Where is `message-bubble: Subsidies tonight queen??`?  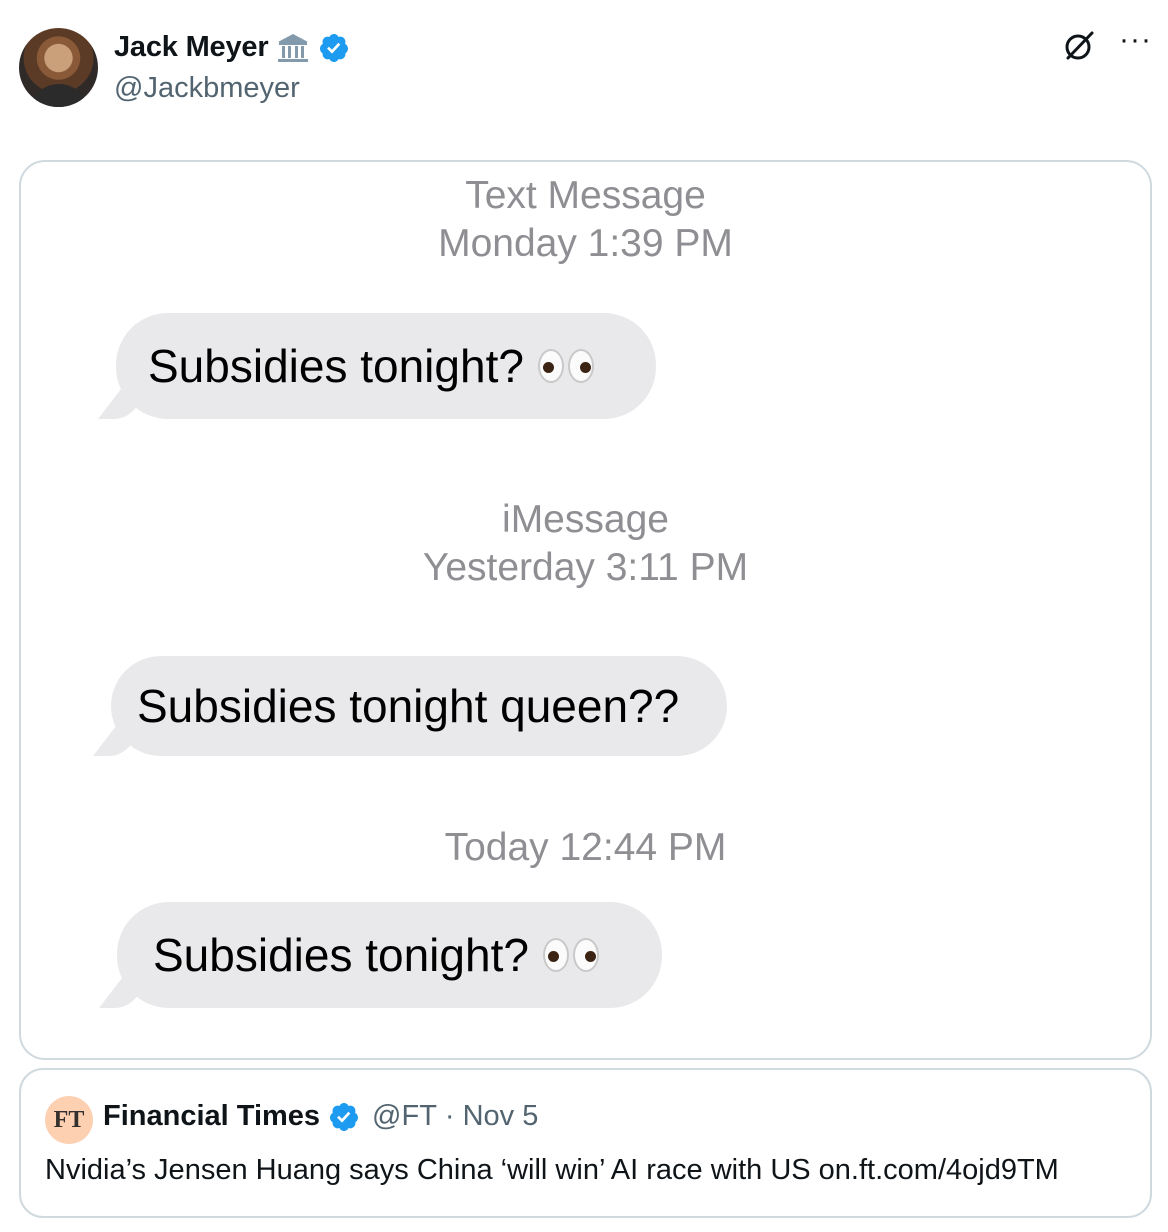 message-bubble: Subsidies tonight queen?? is located at coordinates (410, 706).